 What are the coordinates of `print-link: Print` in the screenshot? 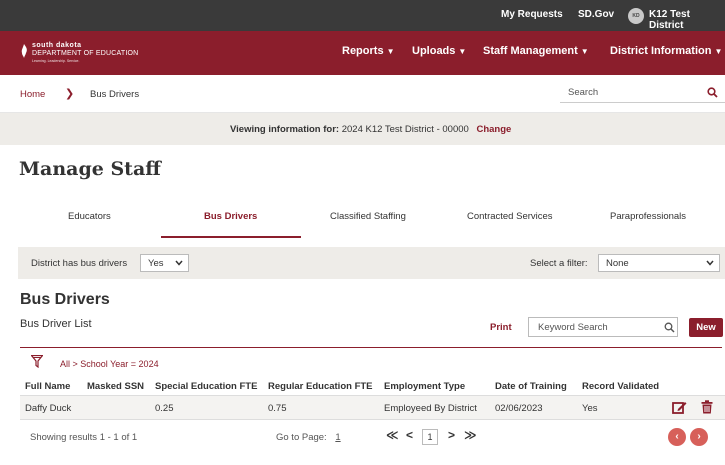 It's located at (501, 327).